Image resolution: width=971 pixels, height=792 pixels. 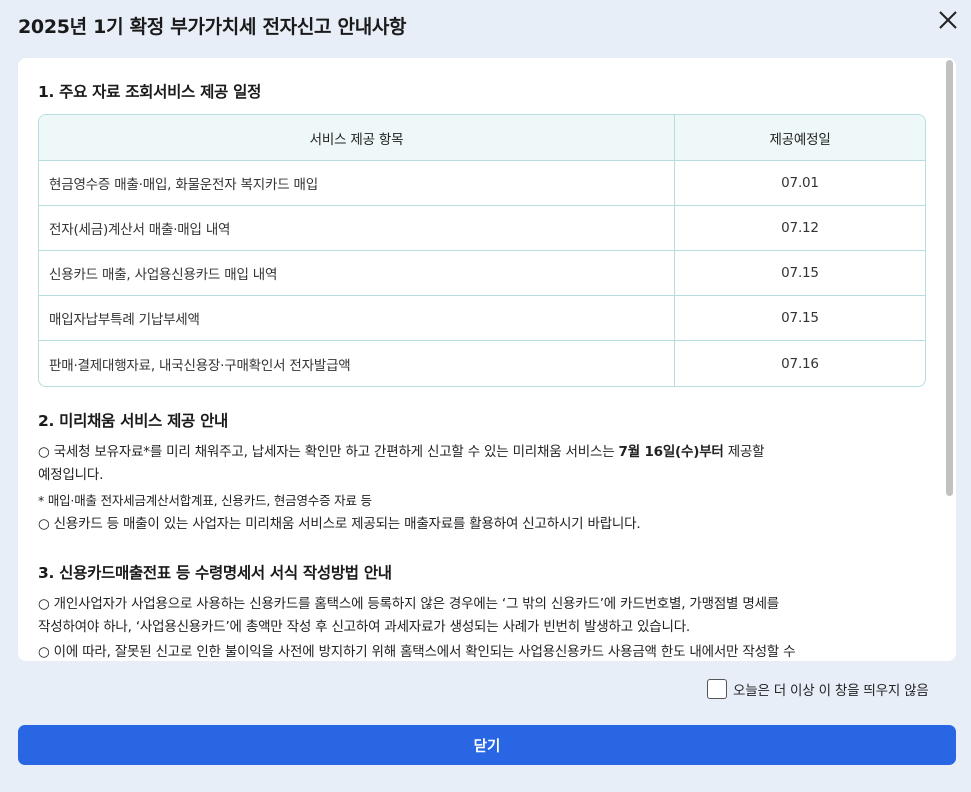 I want to click on dialog-title: 2025년 1기 확정 부가가치세 전자신고 안내사항, so click(x=212, y=27).